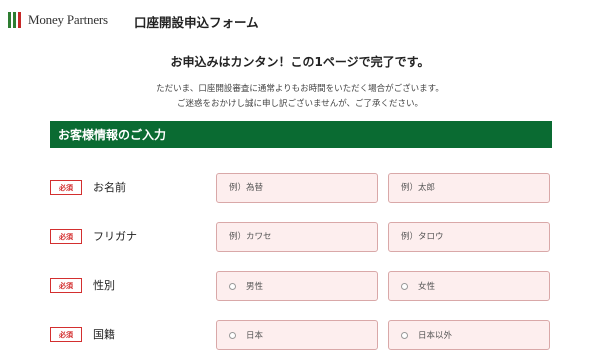 The height and width of the screenshot is (362, 600). Describe the element at coordinates (301, 134) in the screenshot. I see `section-header: お客様情報のご入力` at that location.